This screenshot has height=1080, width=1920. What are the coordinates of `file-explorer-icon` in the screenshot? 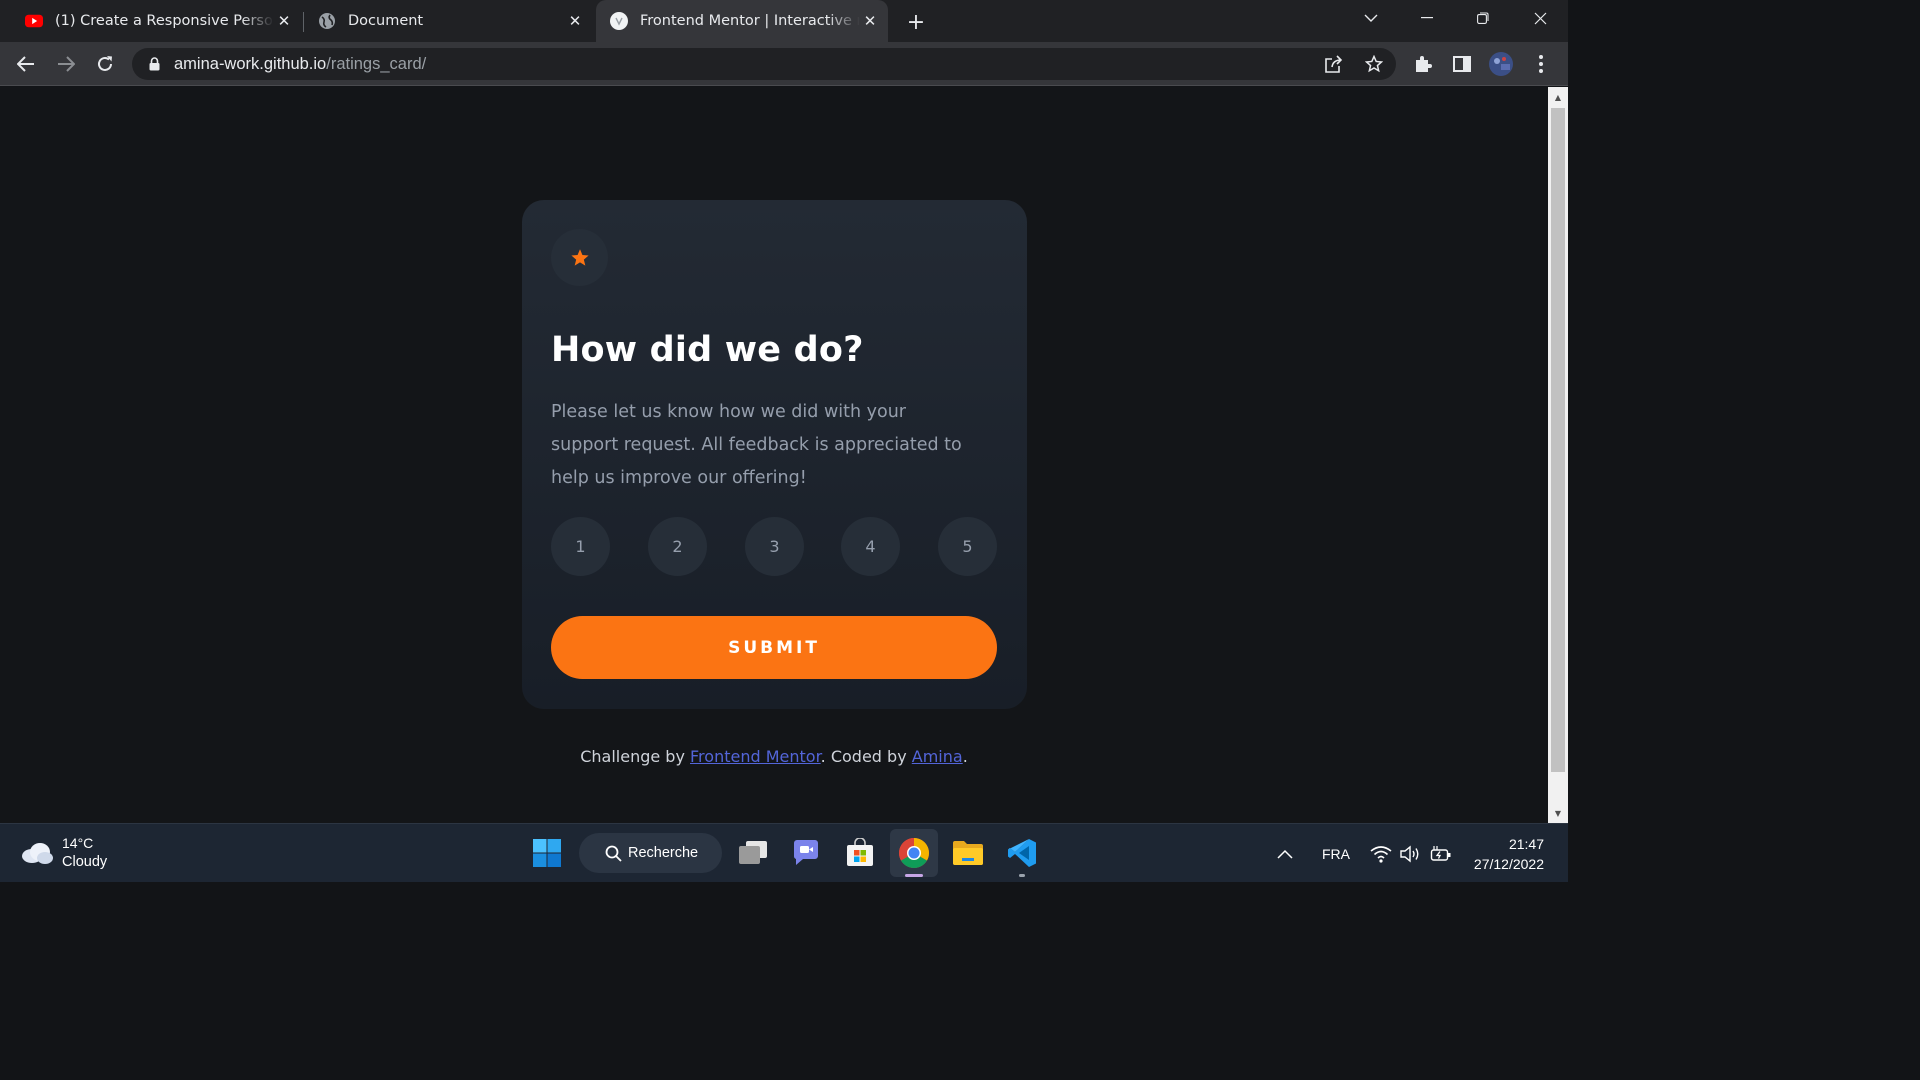 It's located at (968, 853).